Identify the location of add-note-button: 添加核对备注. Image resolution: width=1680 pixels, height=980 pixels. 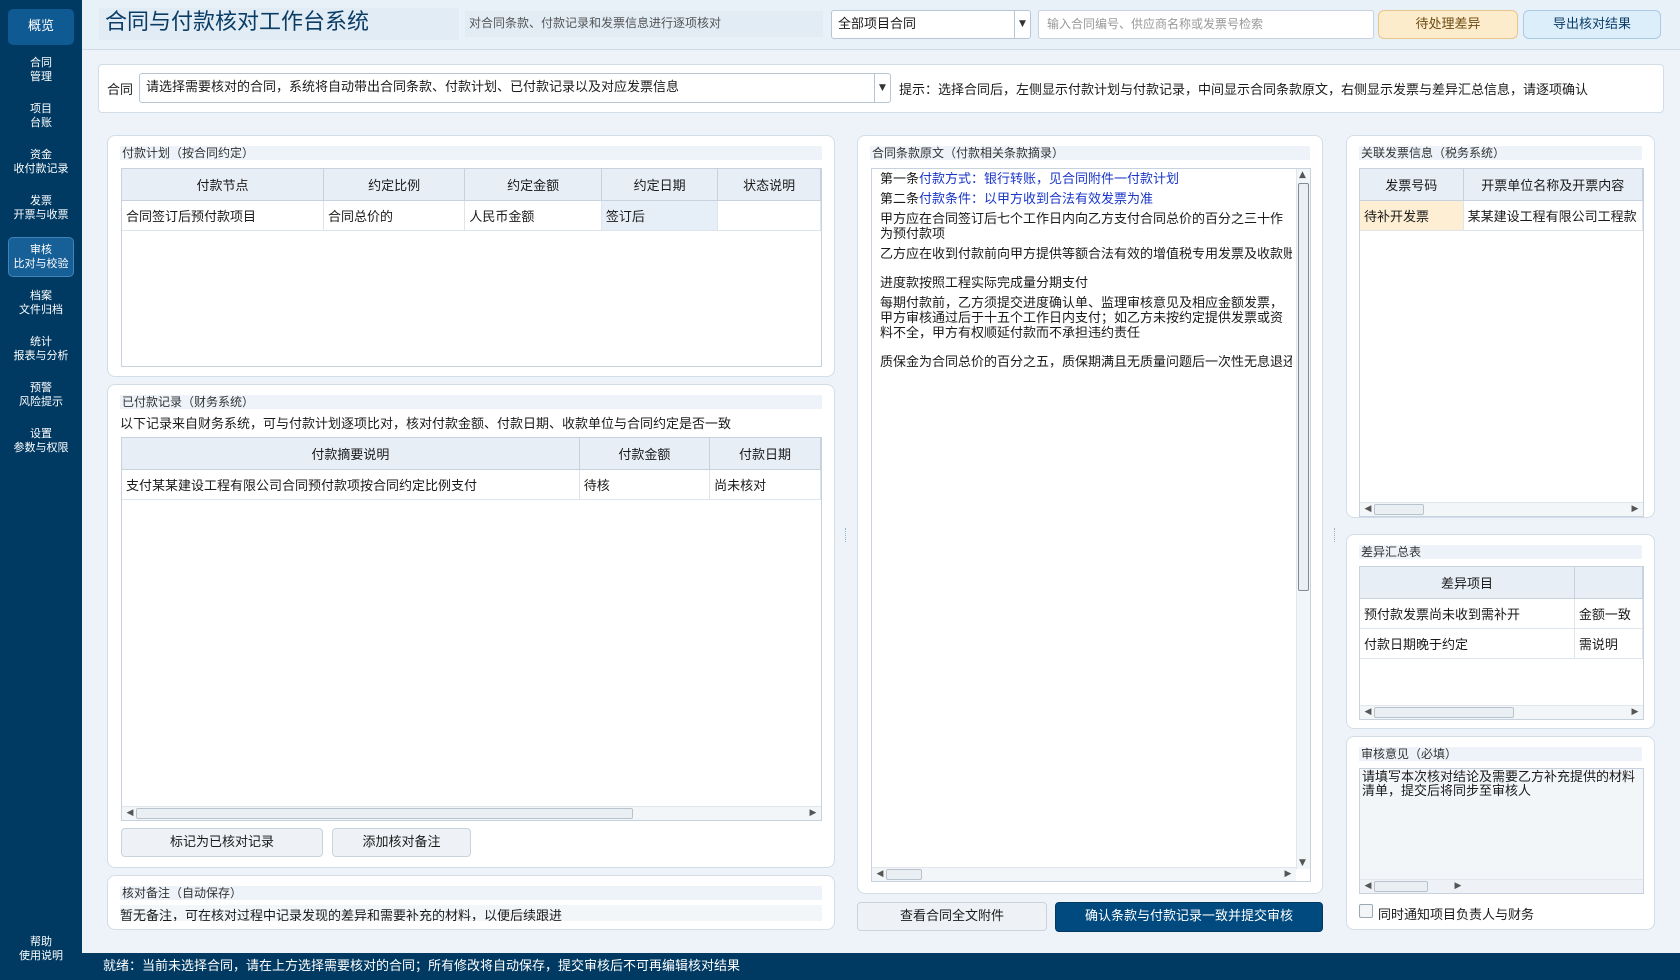
(401, 842).